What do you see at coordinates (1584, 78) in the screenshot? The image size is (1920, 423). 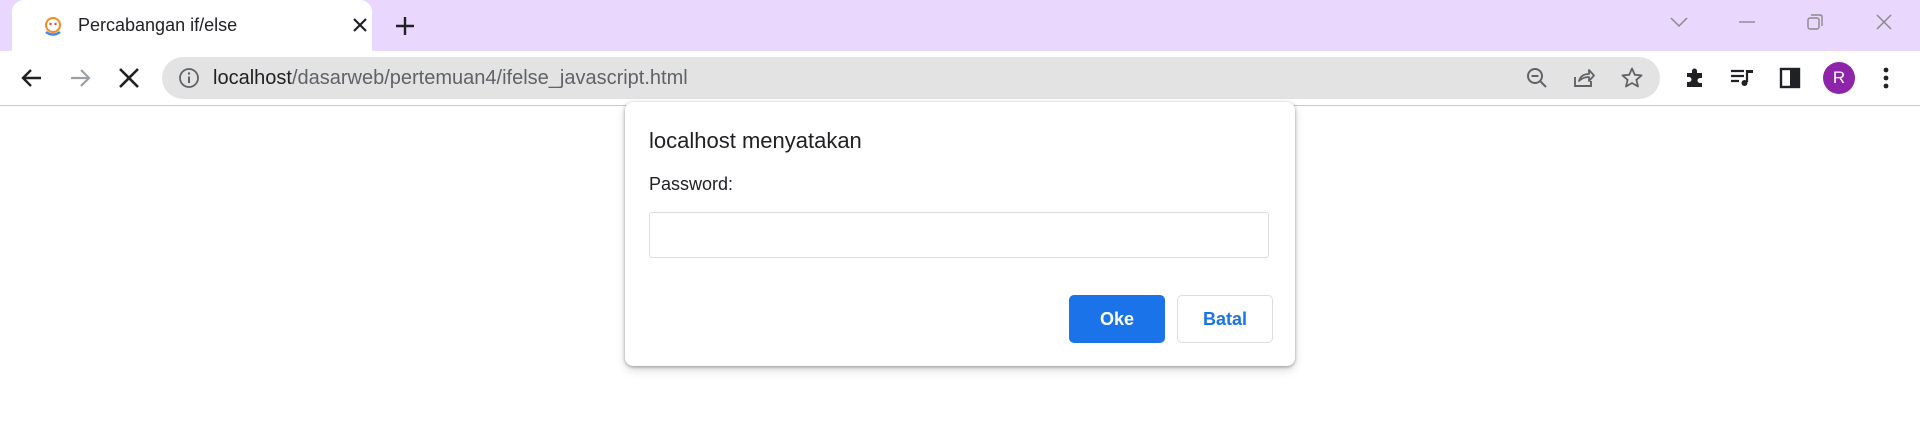 I see `share-icon` at bounding box center [1584, 78].